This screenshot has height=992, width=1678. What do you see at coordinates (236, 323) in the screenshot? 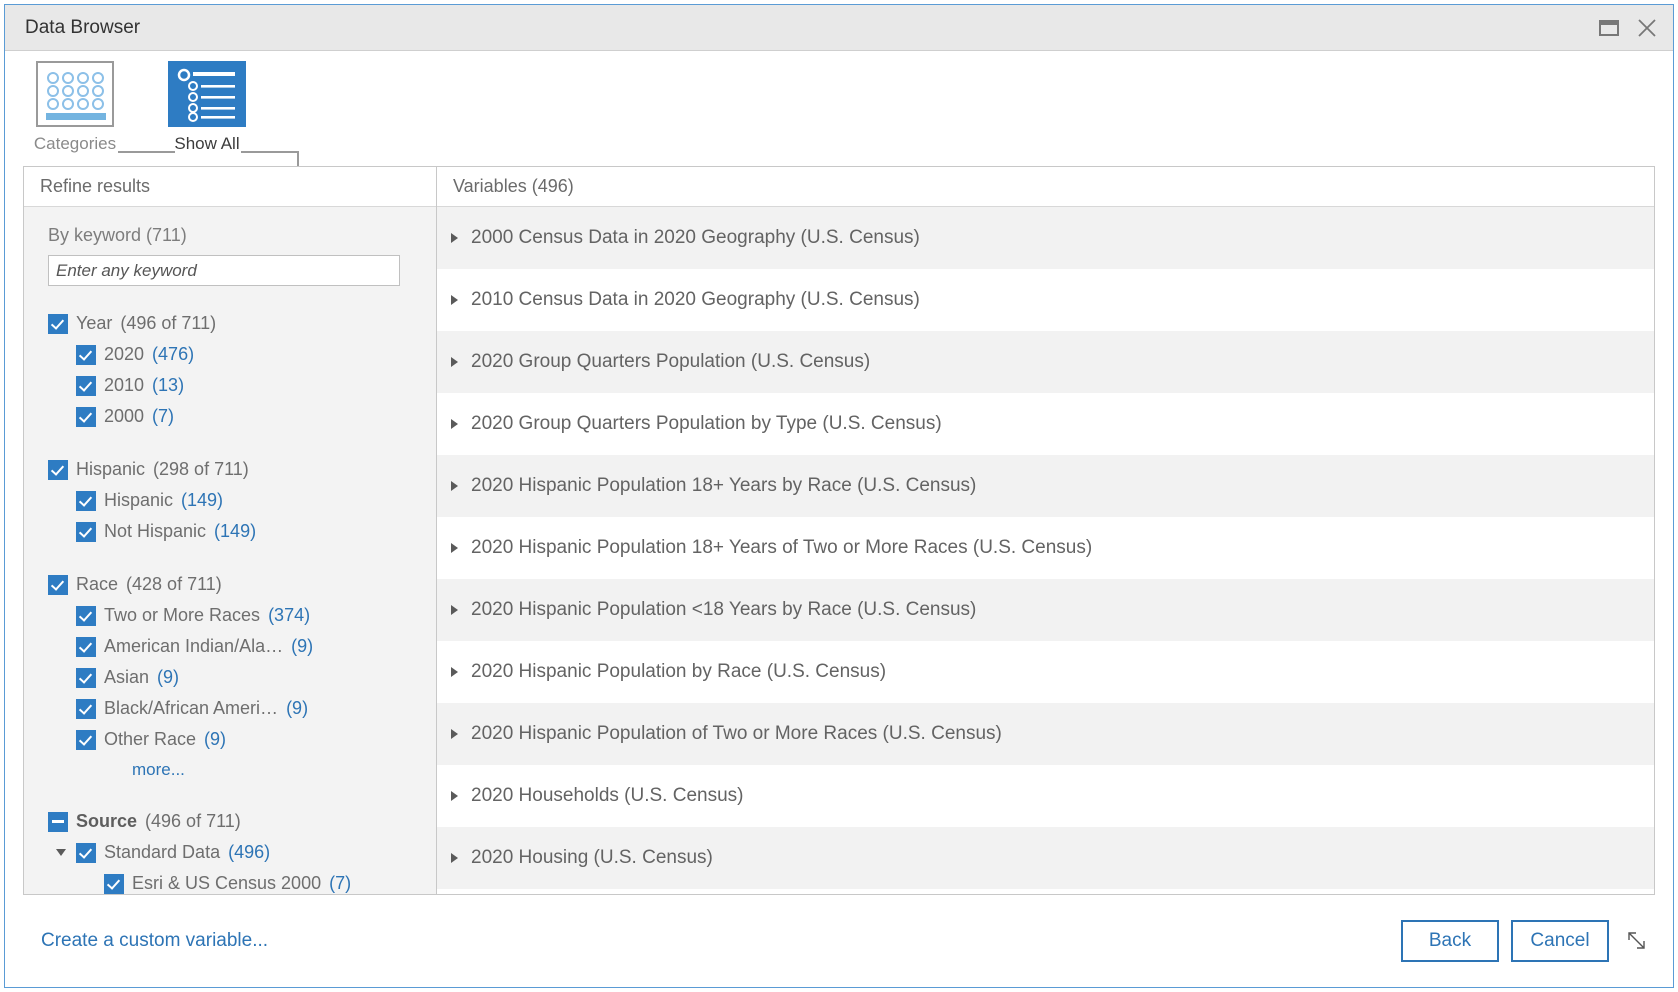
I see `filter-row-year: Year (496 of 711)` at bounding box center [236, 323].